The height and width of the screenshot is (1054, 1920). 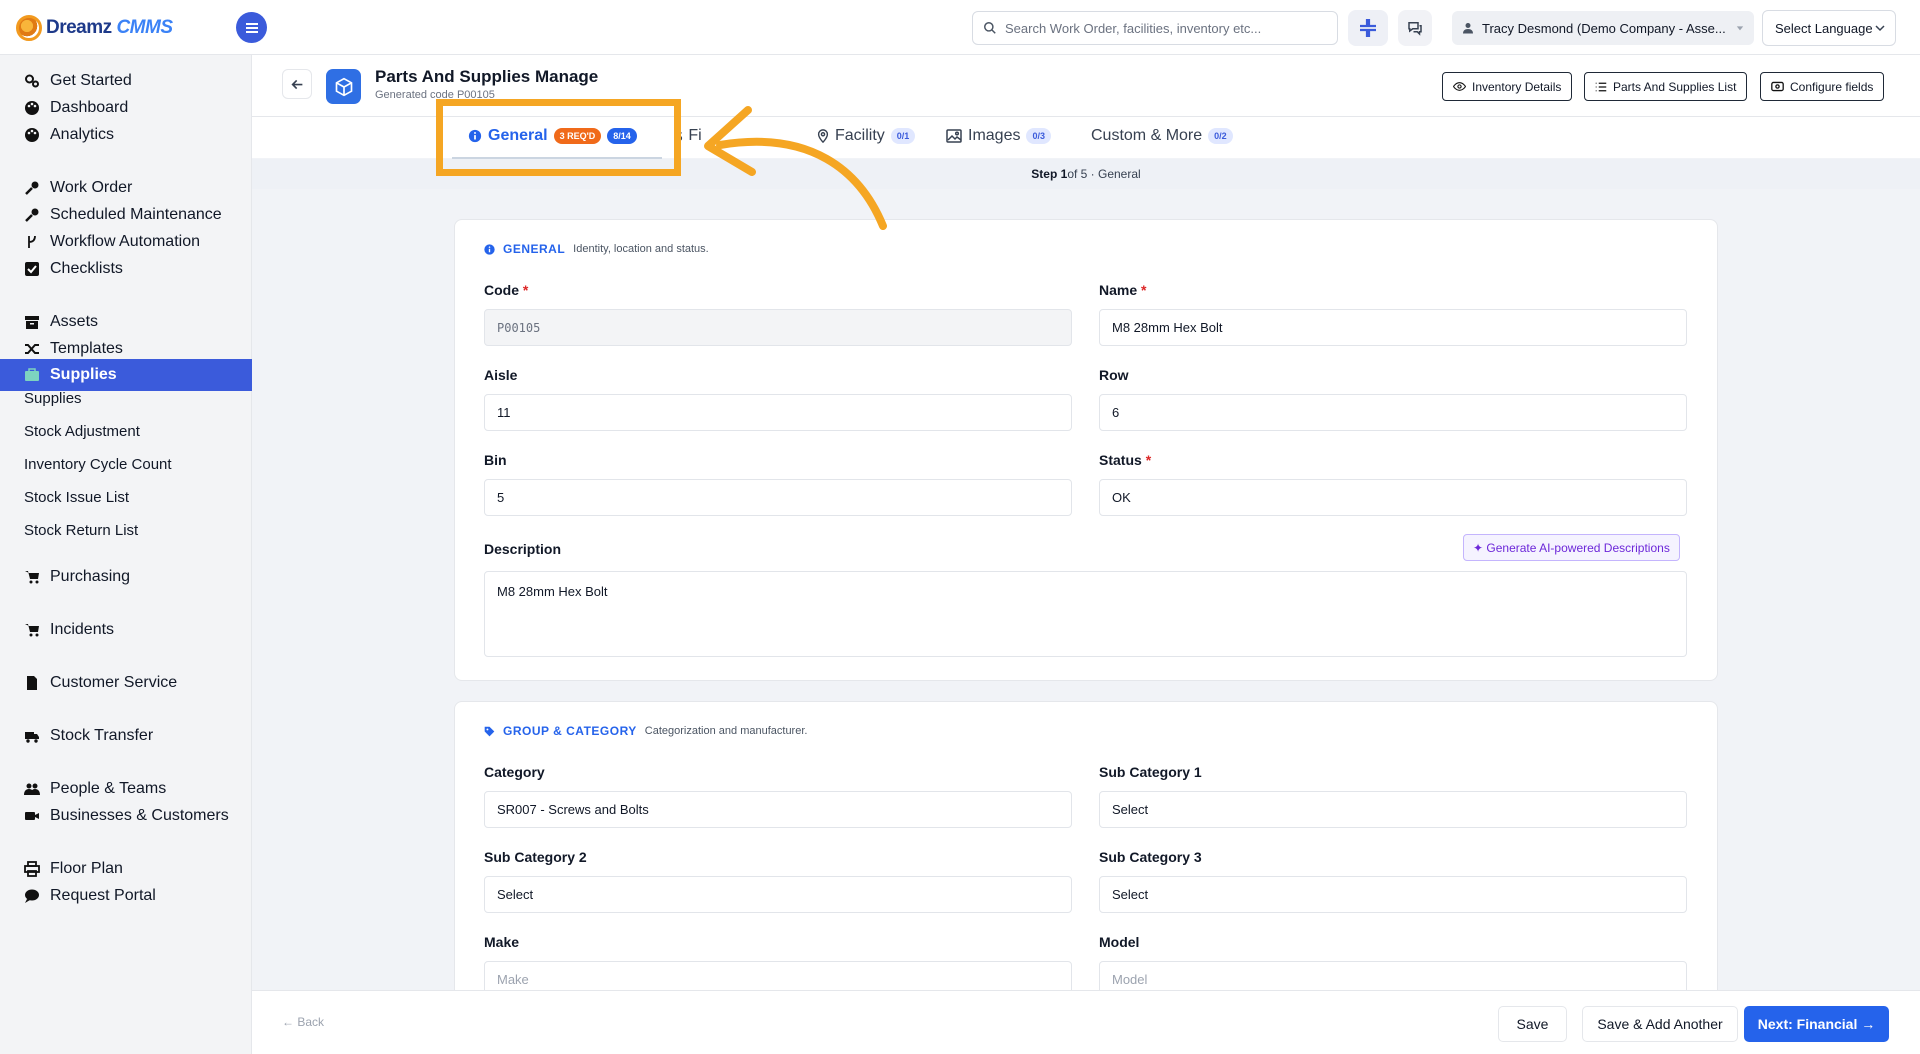 I want to click on search-icon, so click(x=990, y=28).